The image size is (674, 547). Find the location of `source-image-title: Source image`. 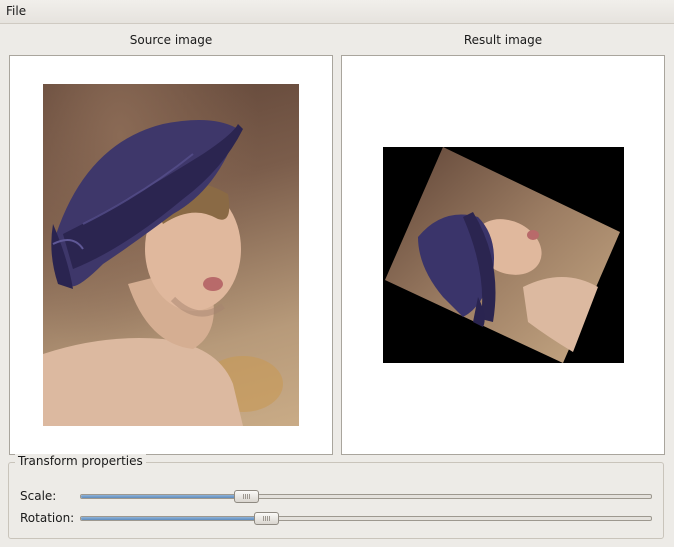

source-image-title: Source image is located at coordinates (171, 40).